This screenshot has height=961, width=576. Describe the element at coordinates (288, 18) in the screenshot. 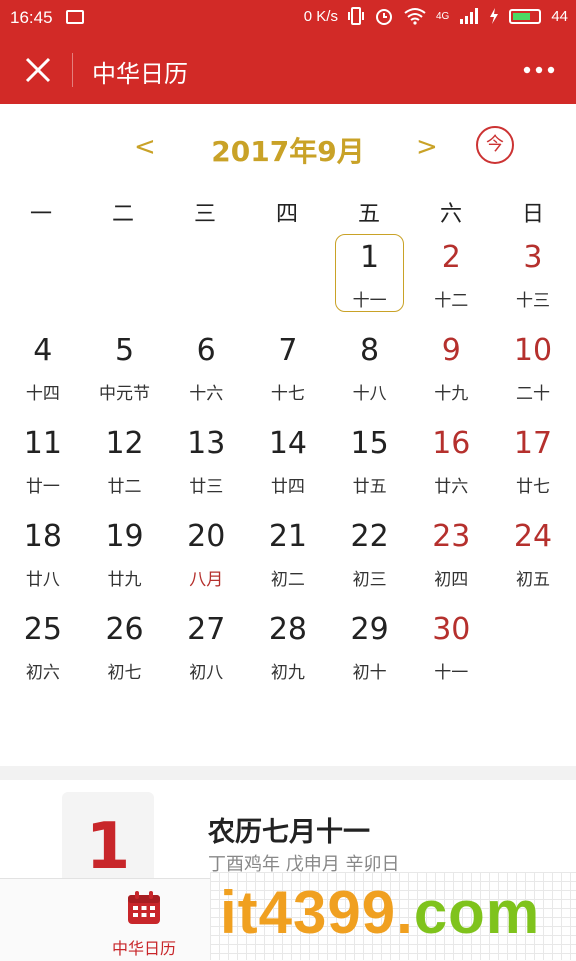

I see `status-bar: 16:45 0 K/s 4G 44` at that location.